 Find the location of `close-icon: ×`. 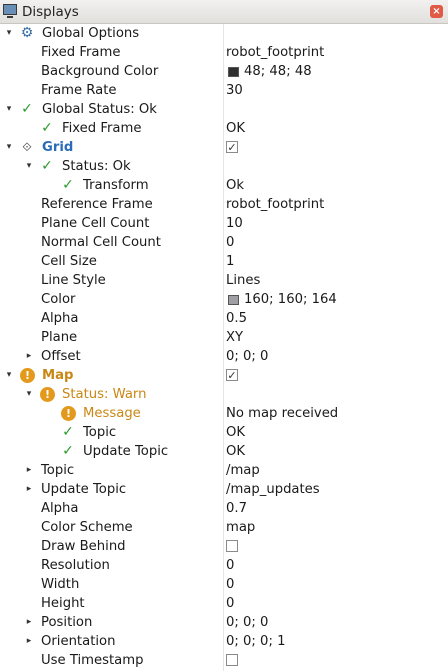

close-icon: × is located at coordinates (436, 11).